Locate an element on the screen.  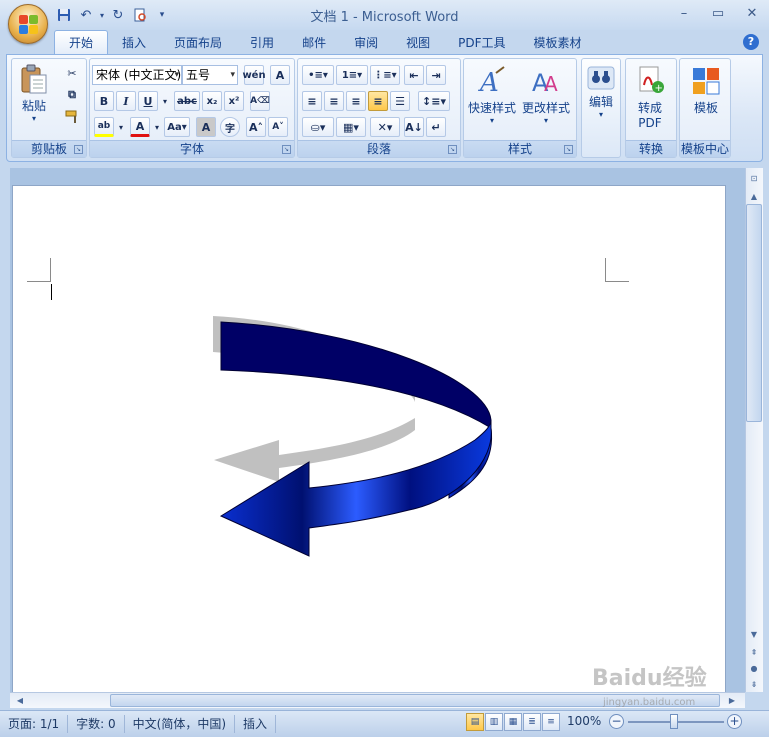
zoom-out-icon: − is located at coordinates (616, 721).